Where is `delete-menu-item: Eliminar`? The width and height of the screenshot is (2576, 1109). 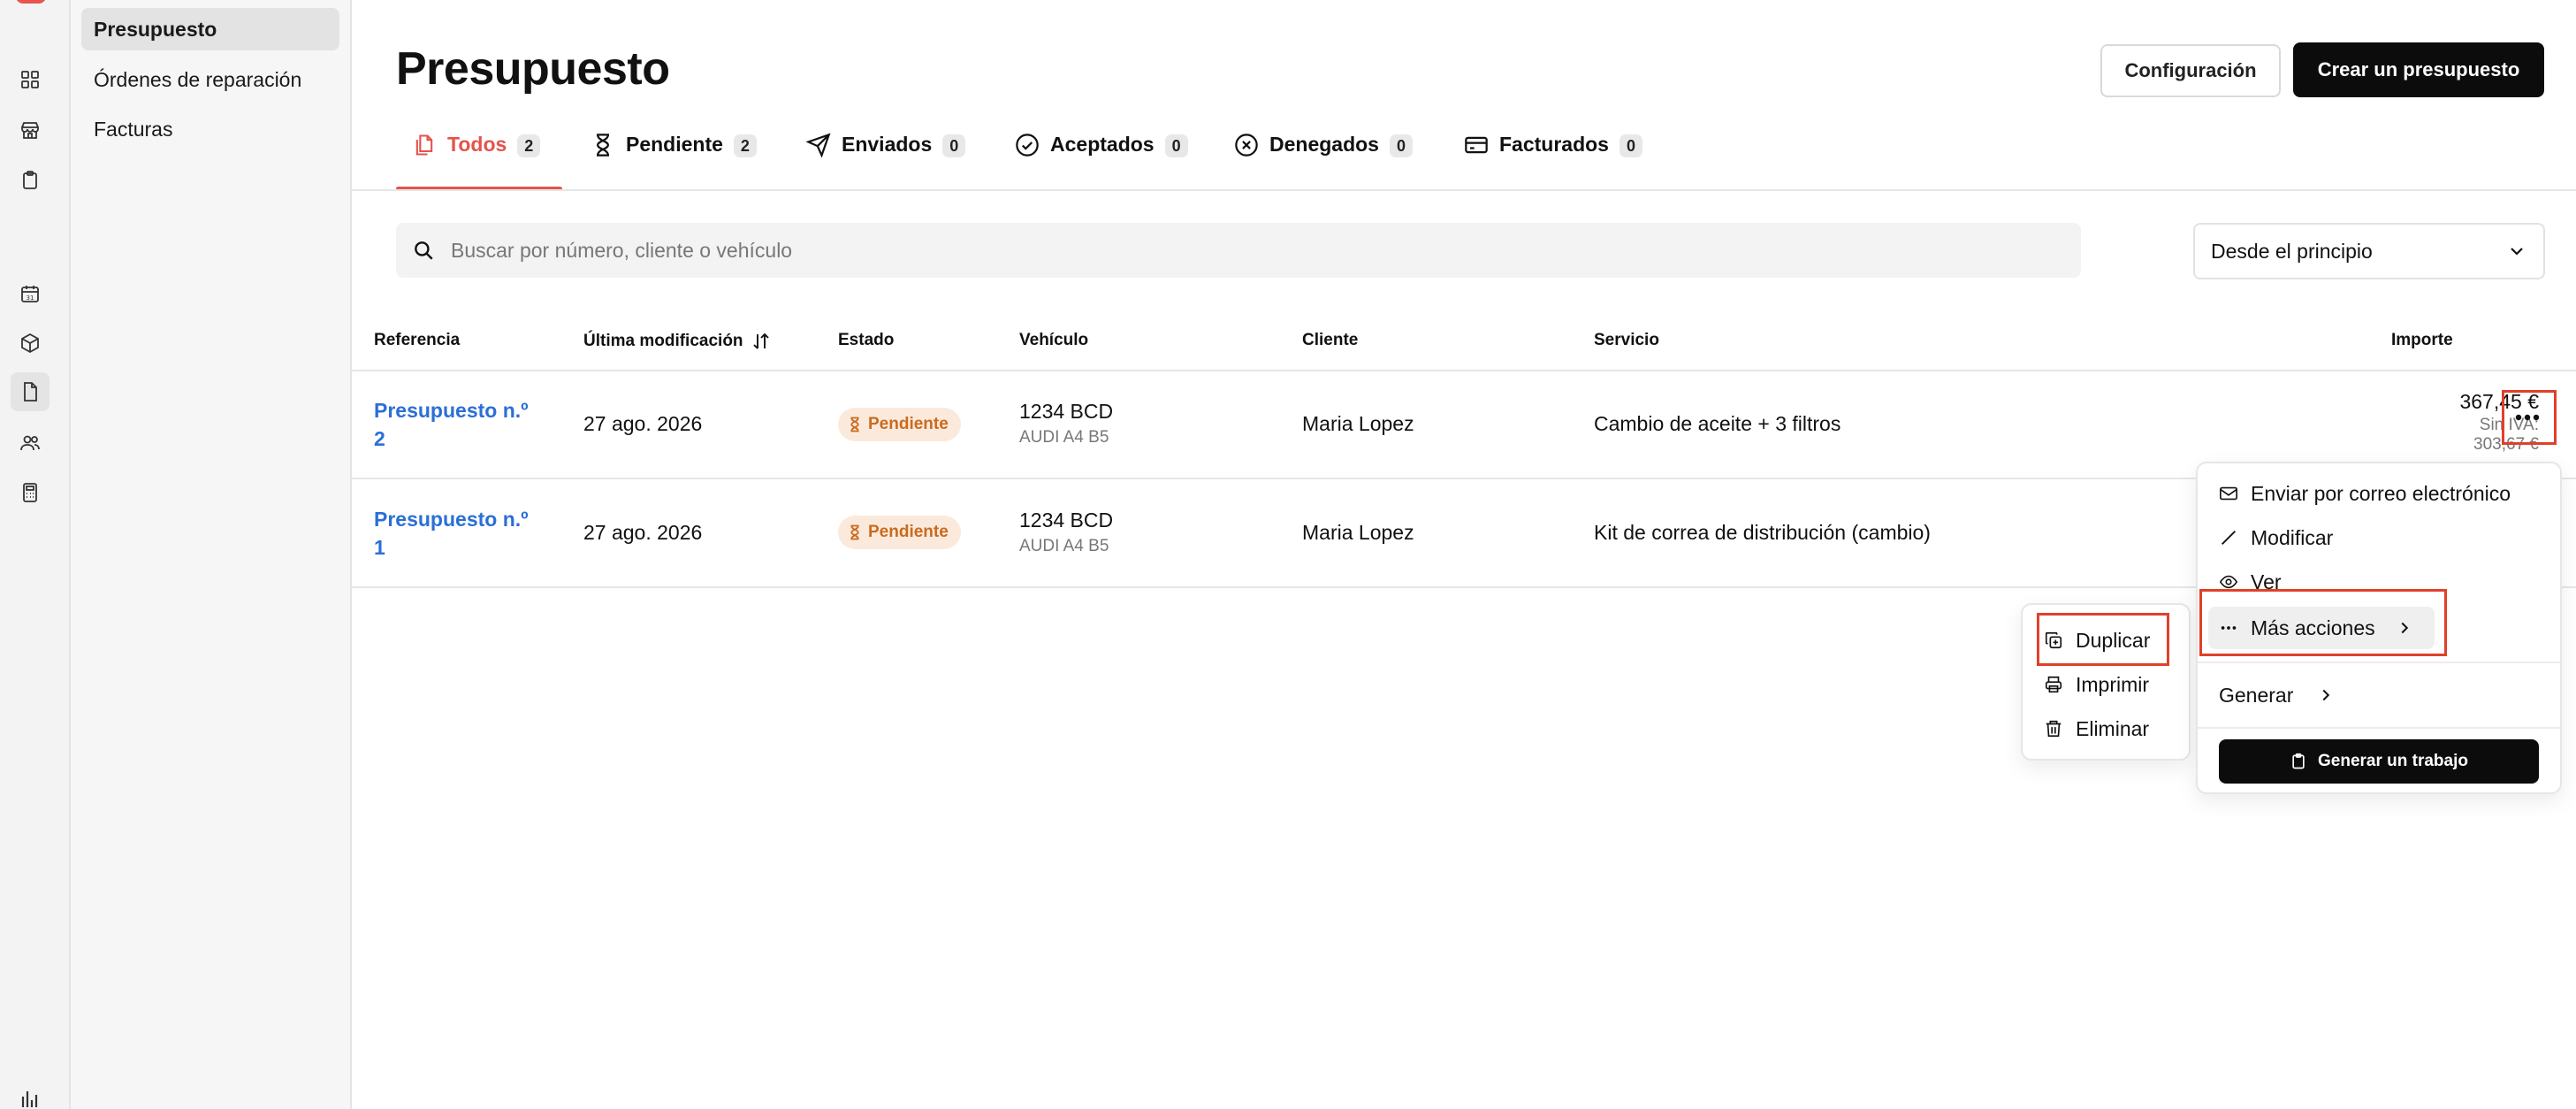 delete-menu-item: Eliminar is located at coordinates (2096, 728).